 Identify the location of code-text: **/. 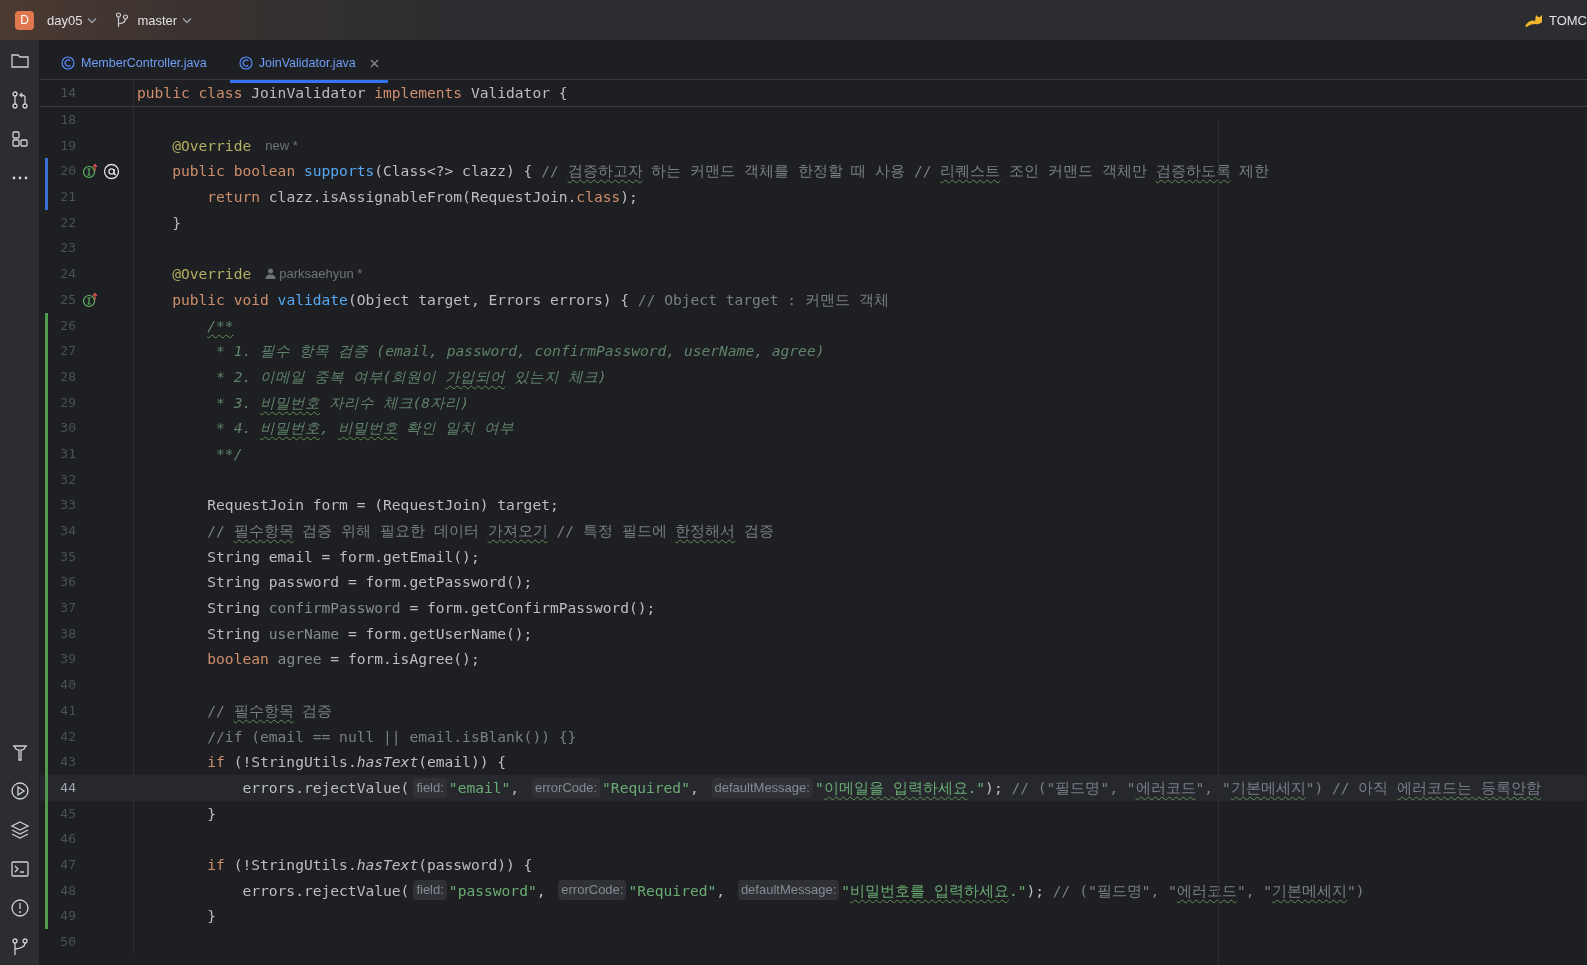
(229, 453).